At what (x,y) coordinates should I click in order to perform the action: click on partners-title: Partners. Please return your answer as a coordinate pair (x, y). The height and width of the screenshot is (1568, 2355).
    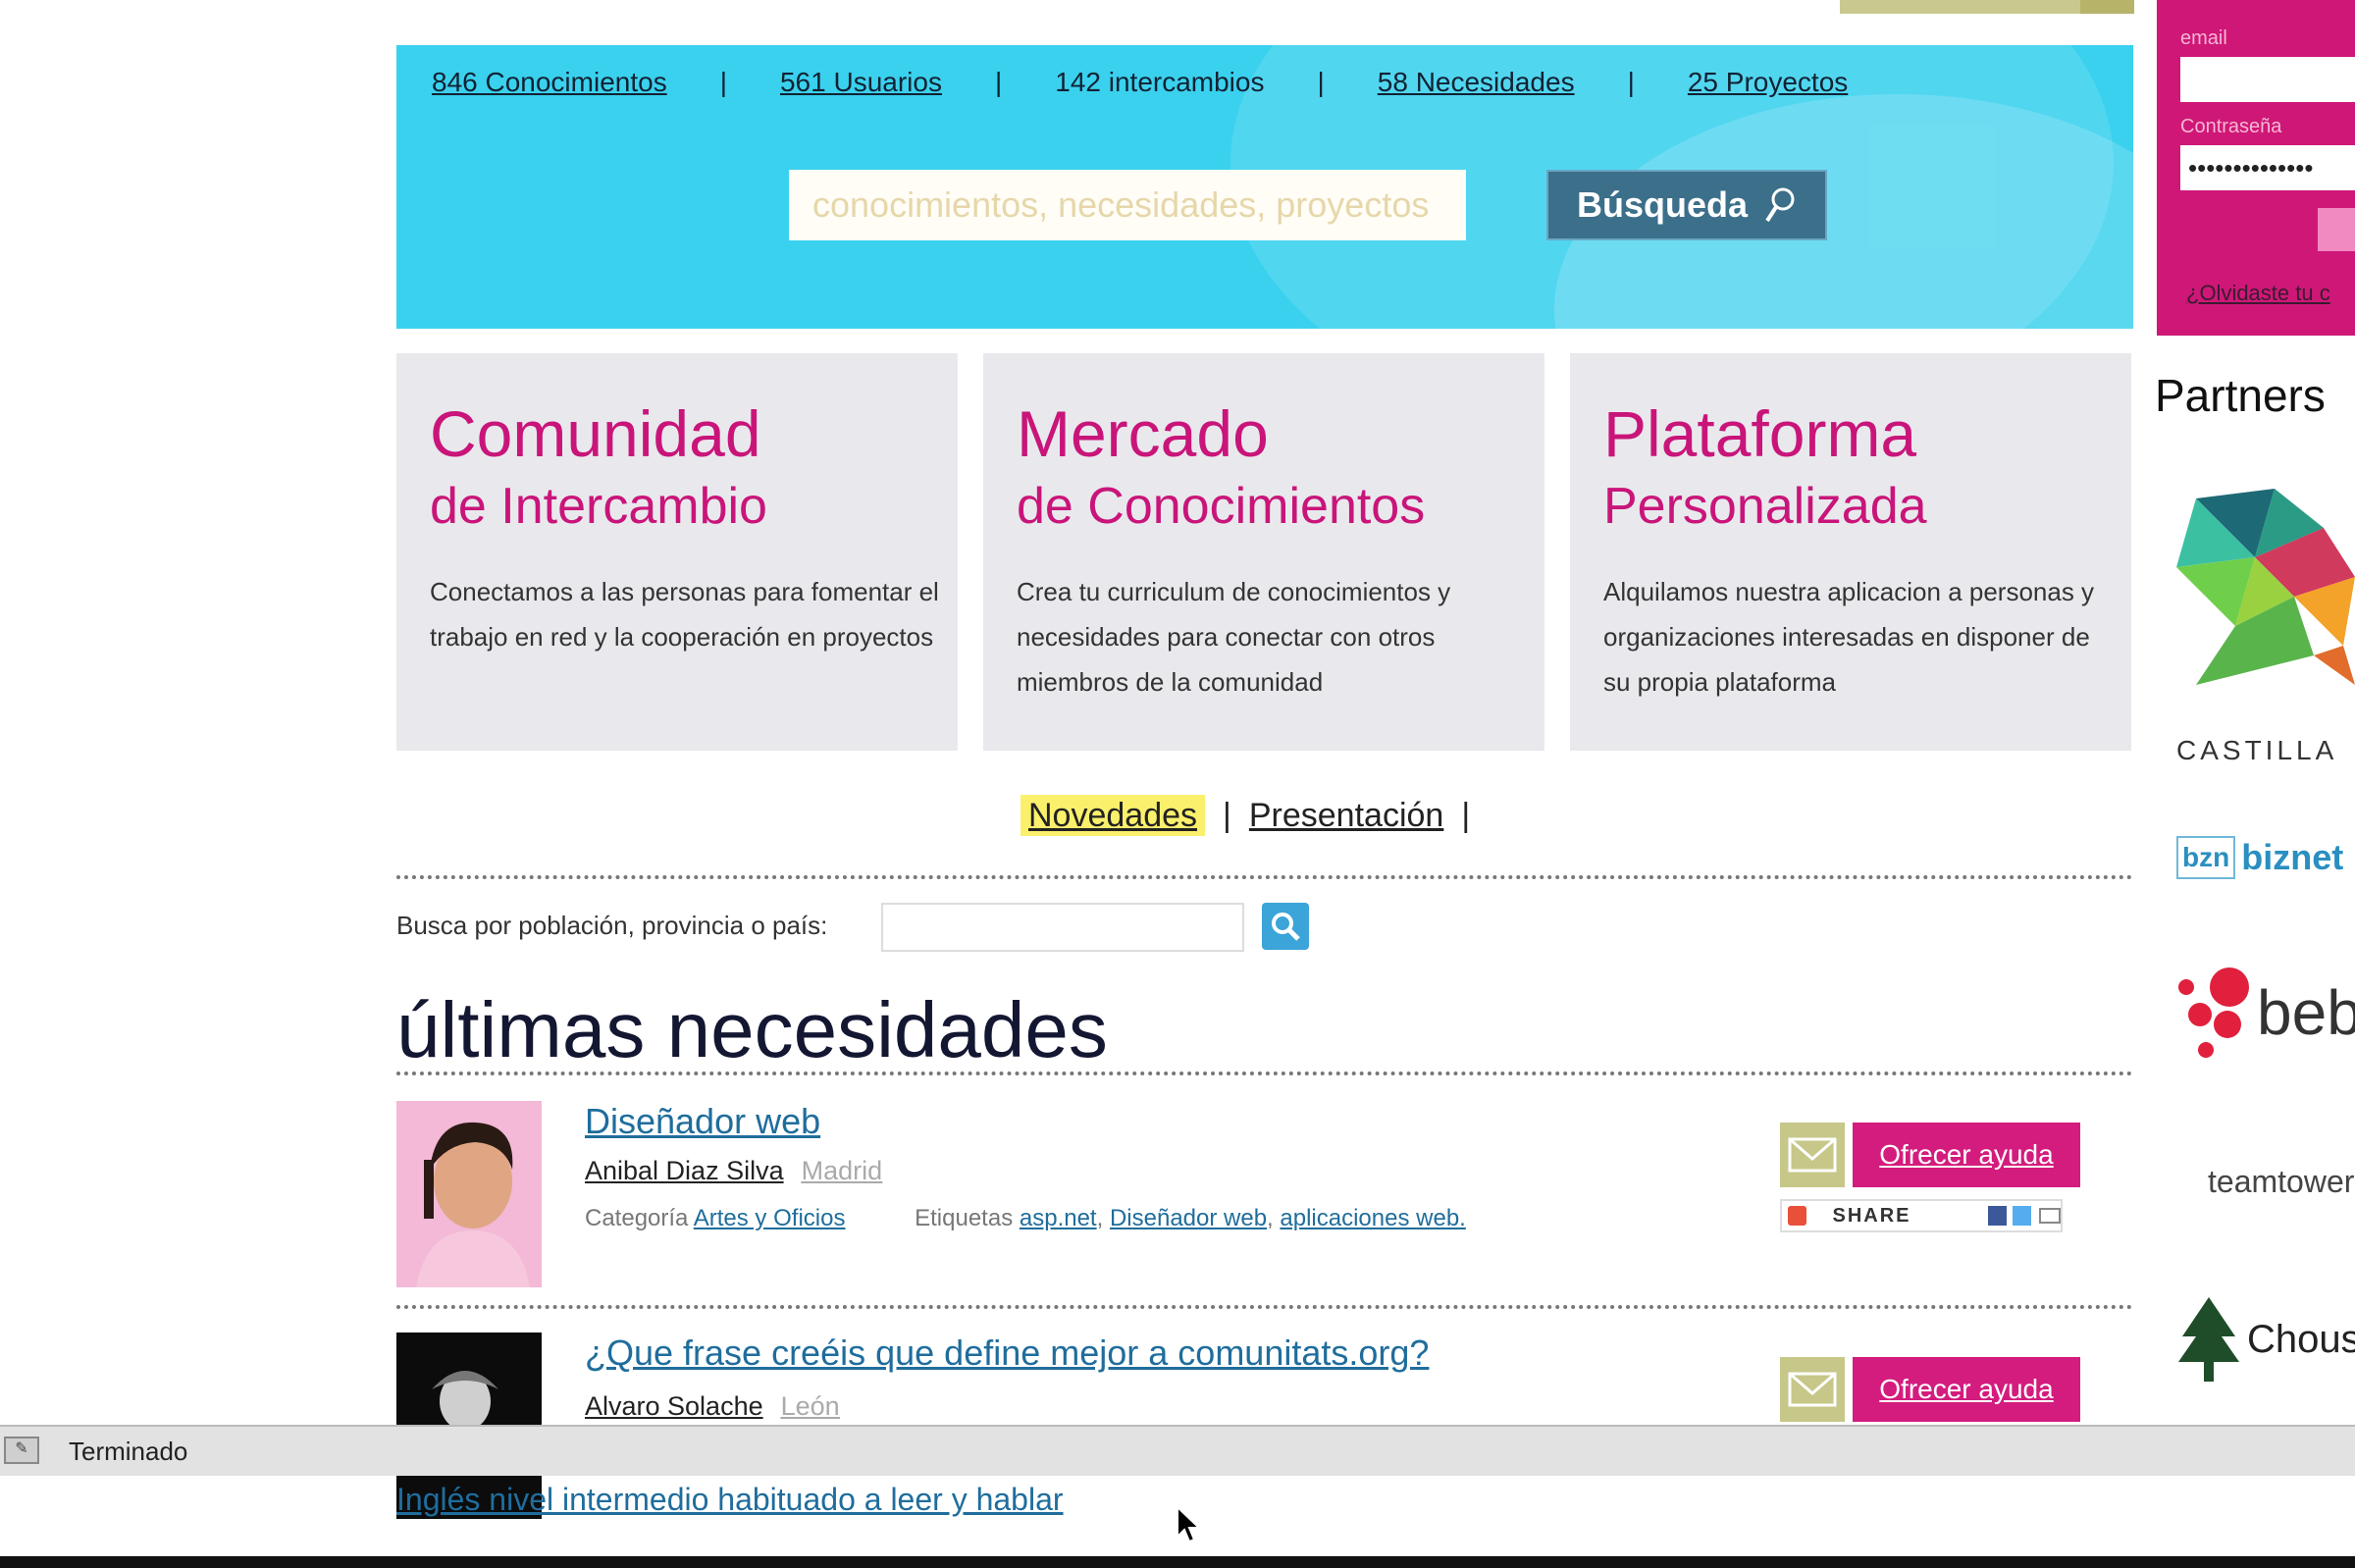
    Looking at the image, I should click on (2240, 396).